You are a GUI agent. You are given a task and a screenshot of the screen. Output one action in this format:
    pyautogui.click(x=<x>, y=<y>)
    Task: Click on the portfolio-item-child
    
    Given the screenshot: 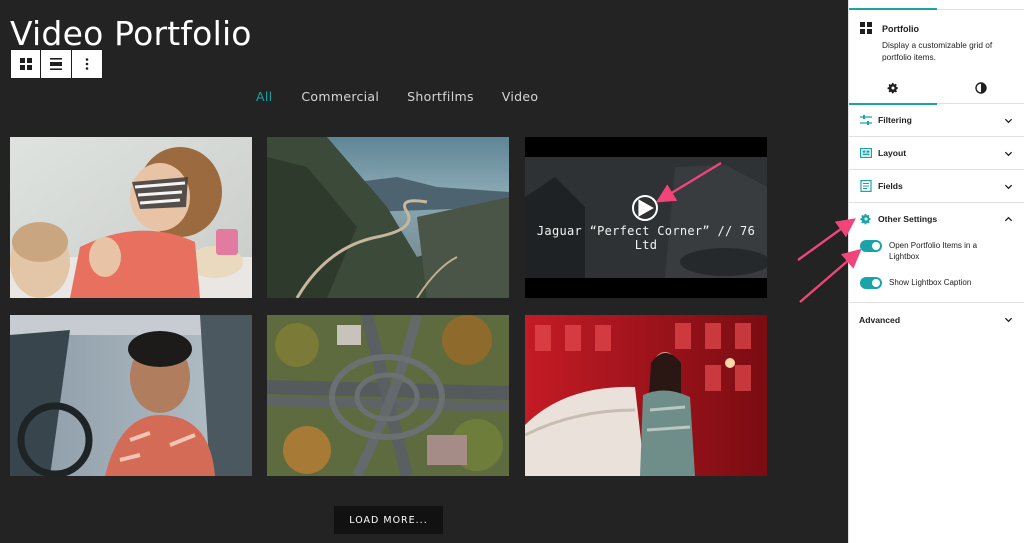 What is the action you would take?
    pyautogui.click(x=131, y=217)
    